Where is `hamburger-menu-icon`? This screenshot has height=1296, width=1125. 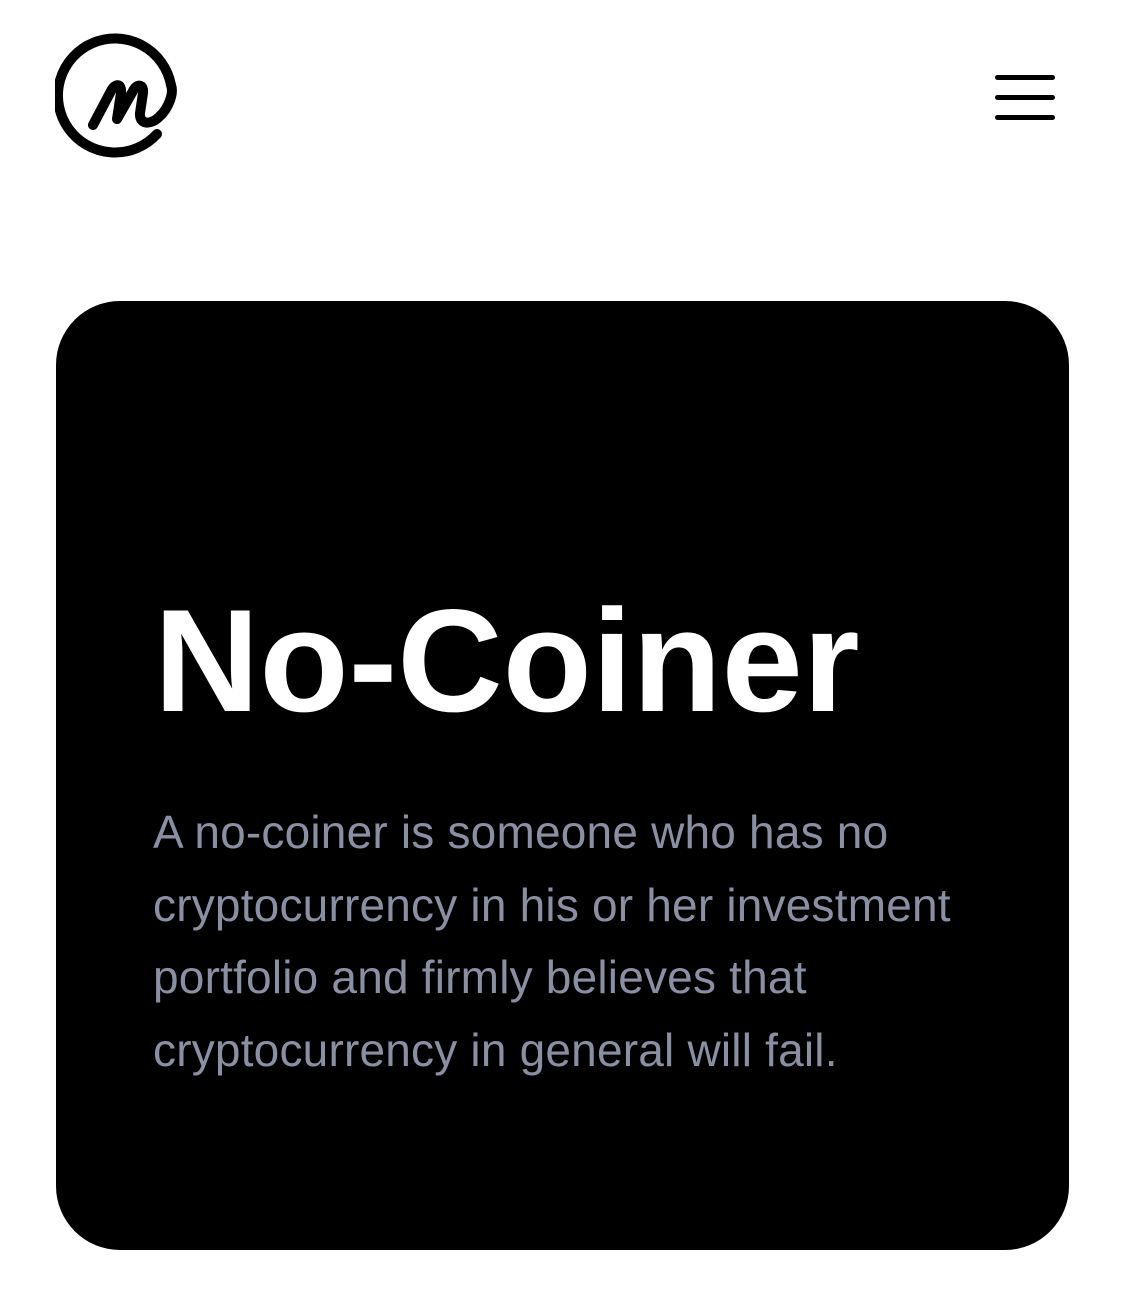
hamburger-menu-icon is located at coordinates (1025, 98).